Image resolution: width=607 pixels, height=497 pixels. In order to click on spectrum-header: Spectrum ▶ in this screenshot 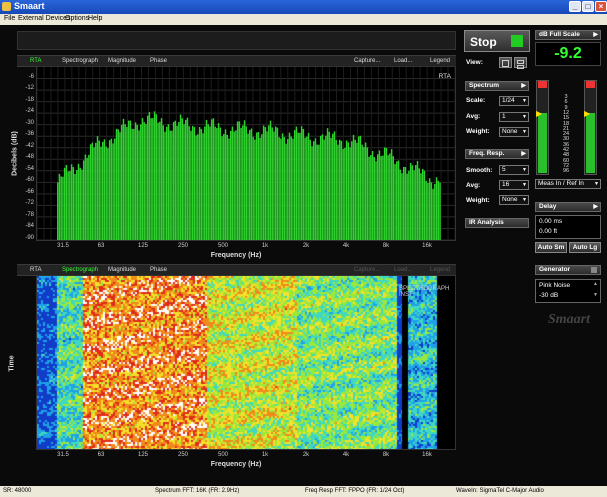, I will do `click(497, 86)`.